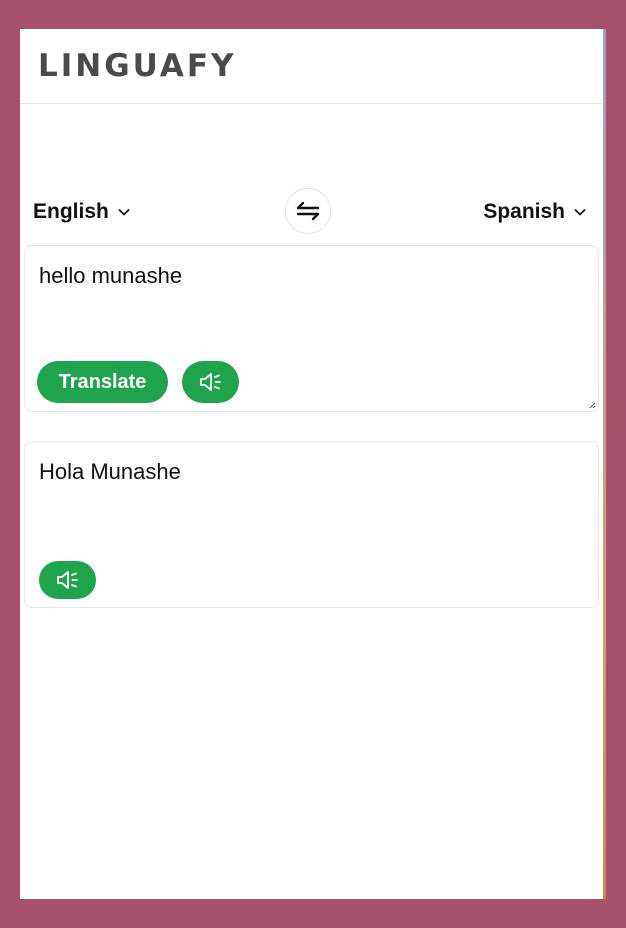  What do you see at coordinates (524, 211) in the screenshot?
I see `target-language-label: Spanish` at bounding box center [524, 211].